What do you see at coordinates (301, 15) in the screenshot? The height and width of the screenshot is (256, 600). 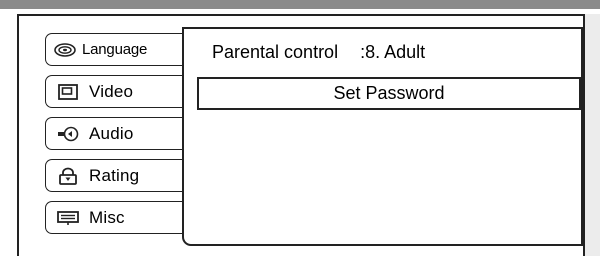 I see `frame-top-border` at bounding box center [301, 15].